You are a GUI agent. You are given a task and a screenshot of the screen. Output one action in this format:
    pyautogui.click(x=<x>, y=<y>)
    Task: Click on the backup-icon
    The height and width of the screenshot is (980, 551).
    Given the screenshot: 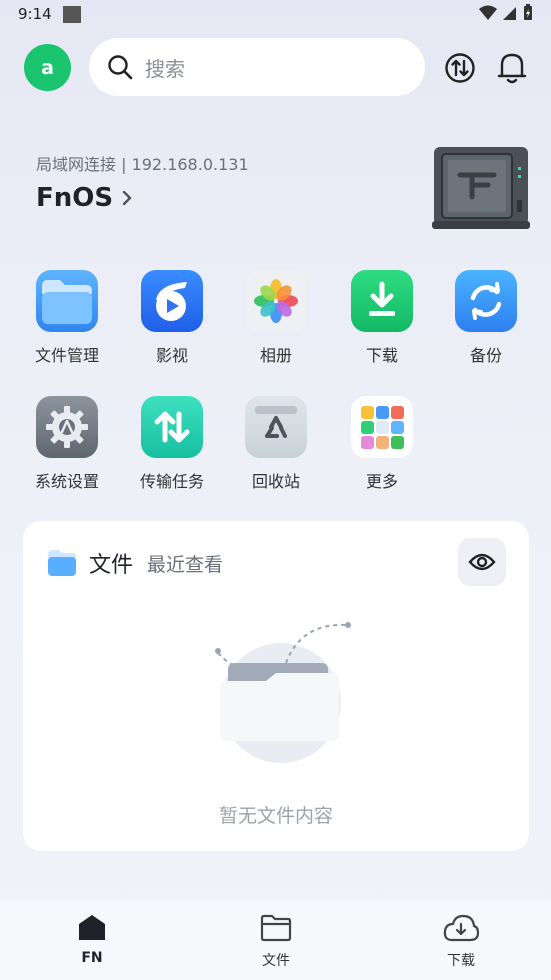 What is the action you would take?
    pyautogui.click(x=486, y=301)
    